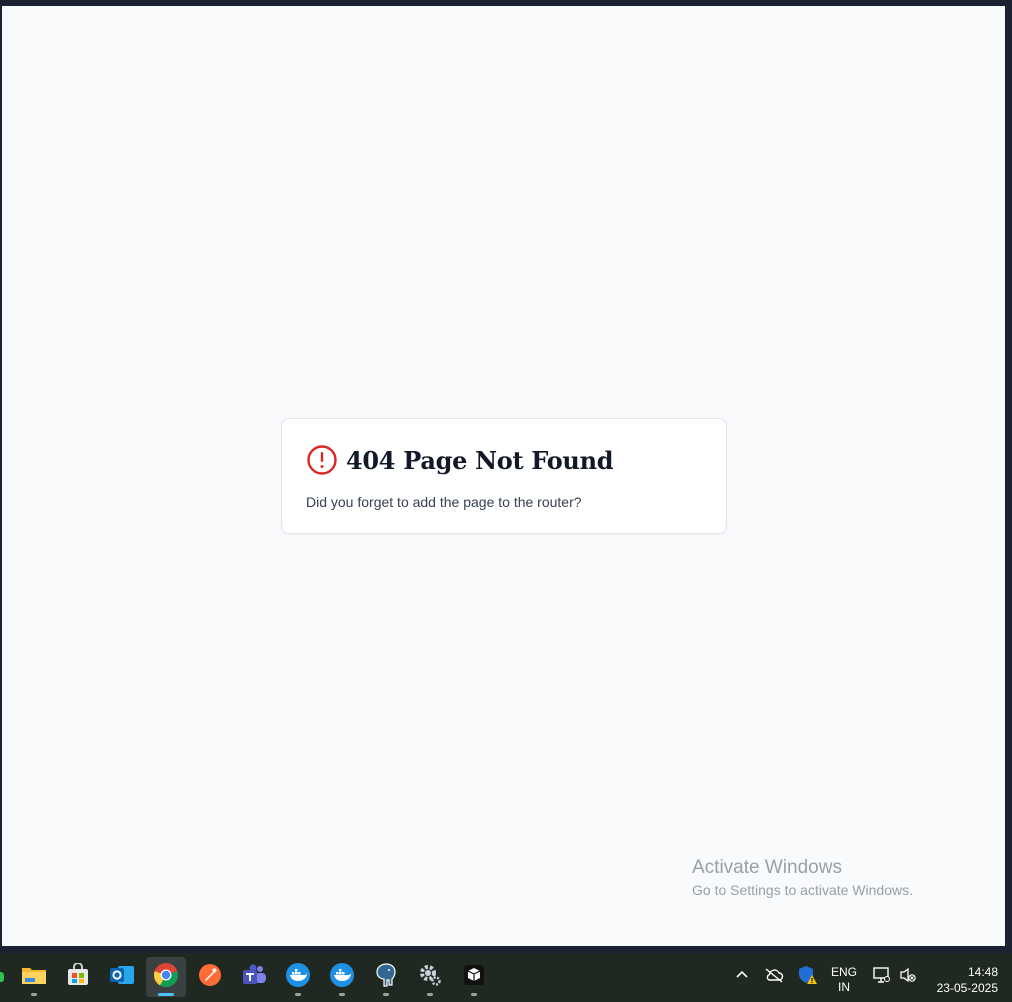 The height and width of the screenshot is (1002, 1012). I want to click on language-indicator: ENG IN, so click(844, 980).